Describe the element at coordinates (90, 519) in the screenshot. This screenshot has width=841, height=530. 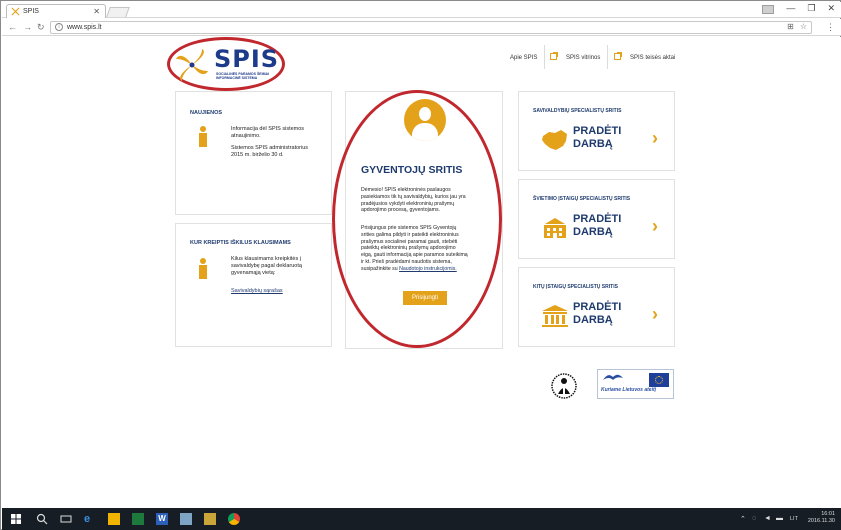
I see `edge-browser-icon: e` at that location.